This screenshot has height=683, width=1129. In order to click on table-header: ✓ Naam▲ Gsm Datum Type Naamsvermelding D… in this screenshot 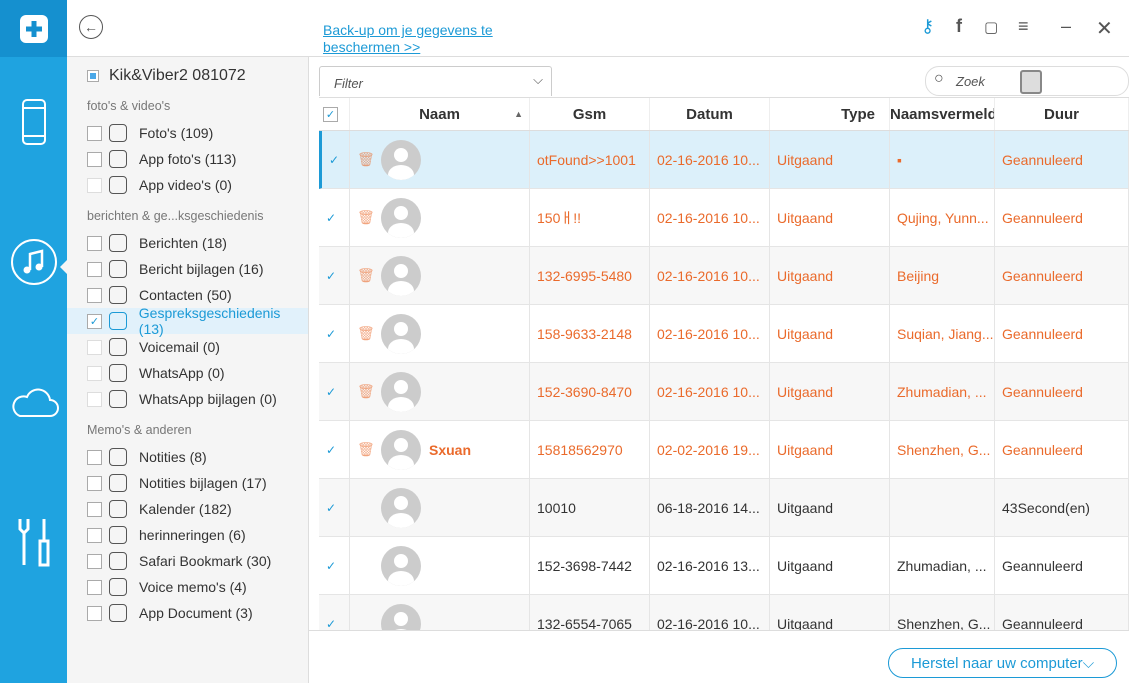, I will do `click(724, 114)`.